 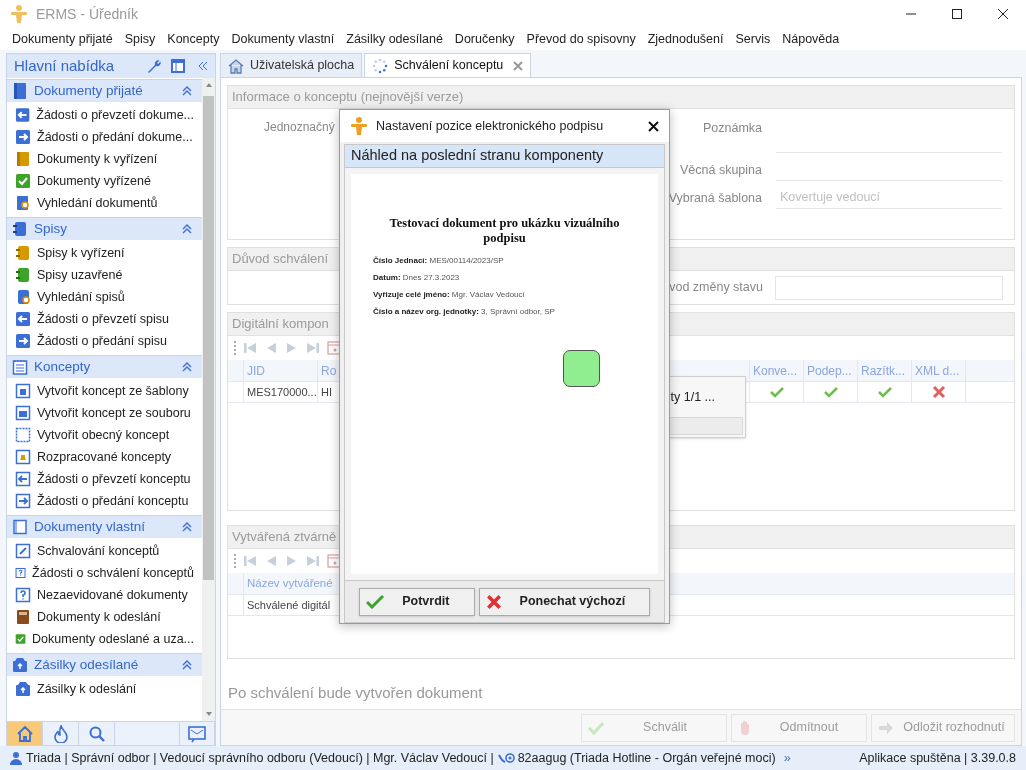 I want to click on menu-item: Dokumenty vlastní, so click(x=283, y=39).